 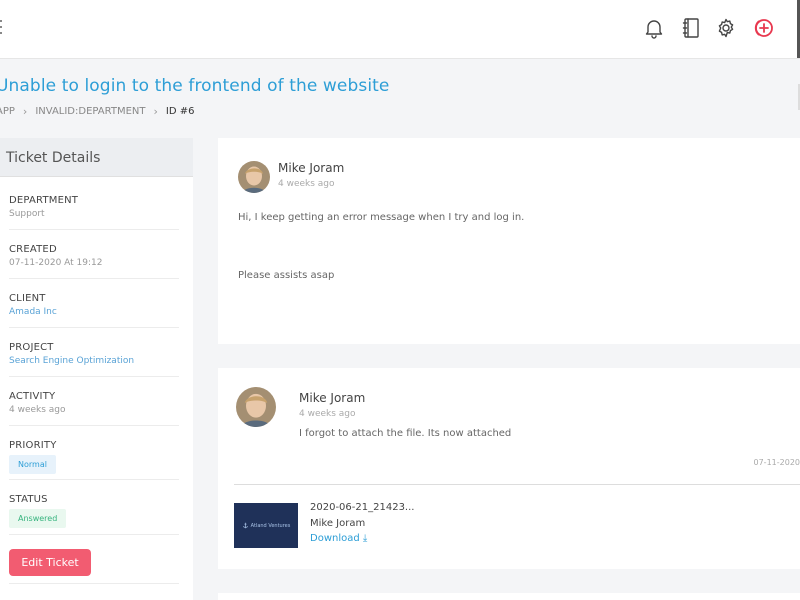 What do you see at coordinates (37, 410) in the screenshot?
I see `field-value: 4 weeks ago` at bounding box center [37, 410].